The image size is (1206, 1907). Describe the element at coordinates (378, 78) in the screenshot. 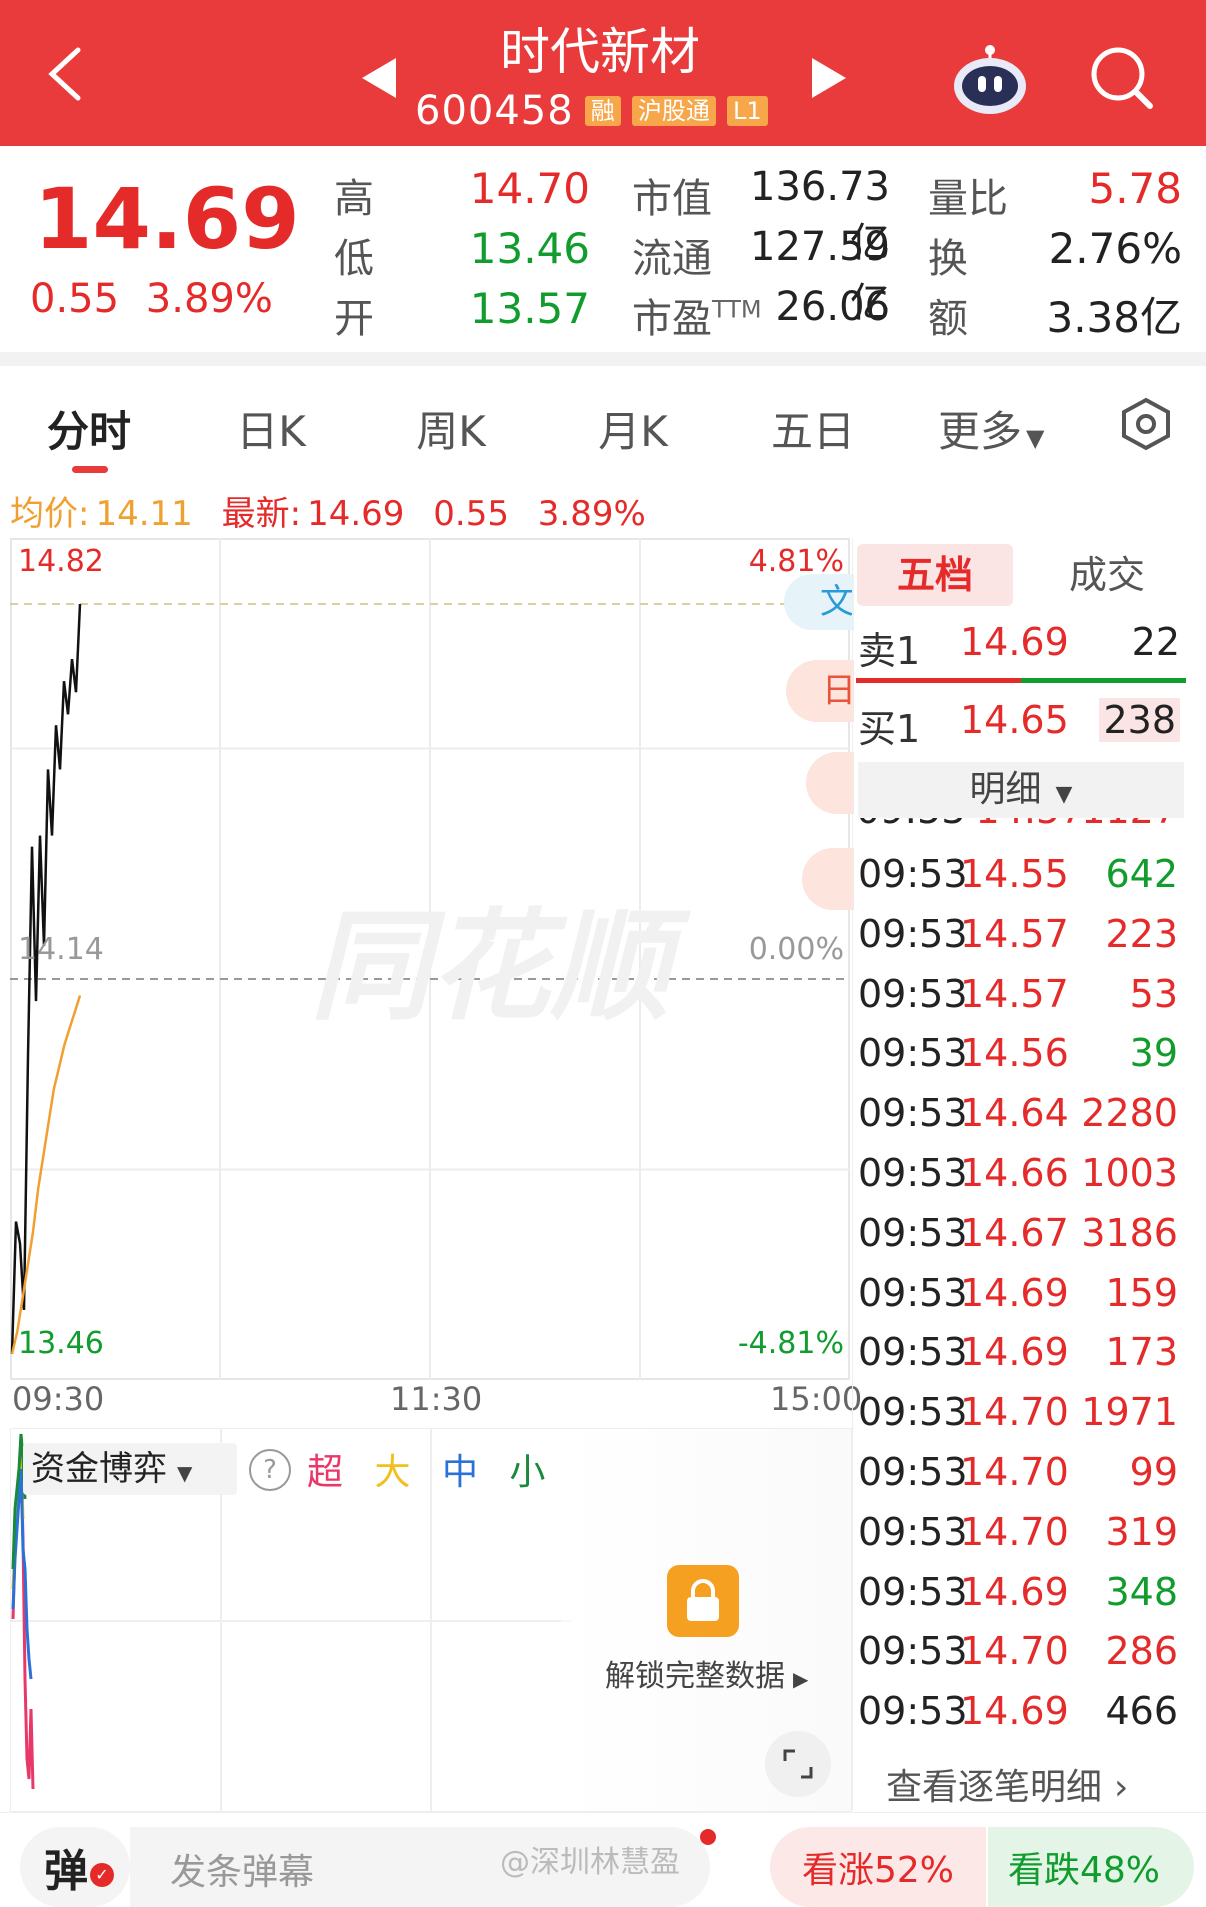

I see `prev-stock-icon` at that location.